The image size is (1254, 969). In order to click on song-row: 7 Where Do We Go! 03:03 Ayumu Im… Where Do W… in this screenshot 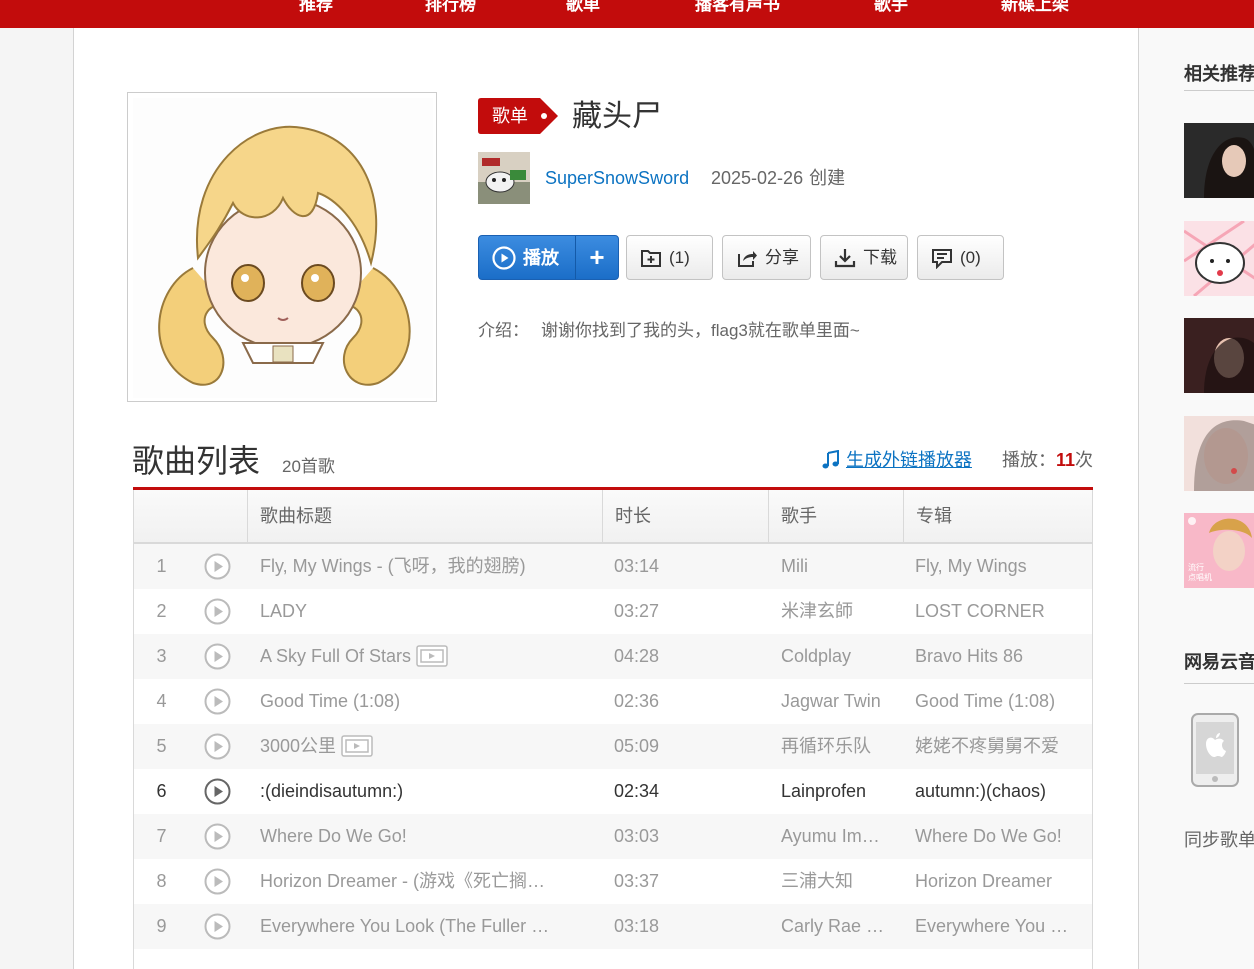, I will do `click(613, 836)`.